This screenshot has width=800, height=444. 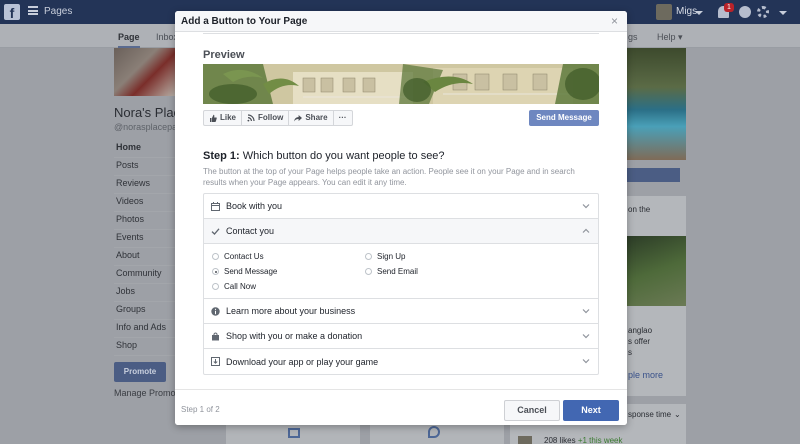 I want to click on promote-button: Promote, so click(x=140, y=372).